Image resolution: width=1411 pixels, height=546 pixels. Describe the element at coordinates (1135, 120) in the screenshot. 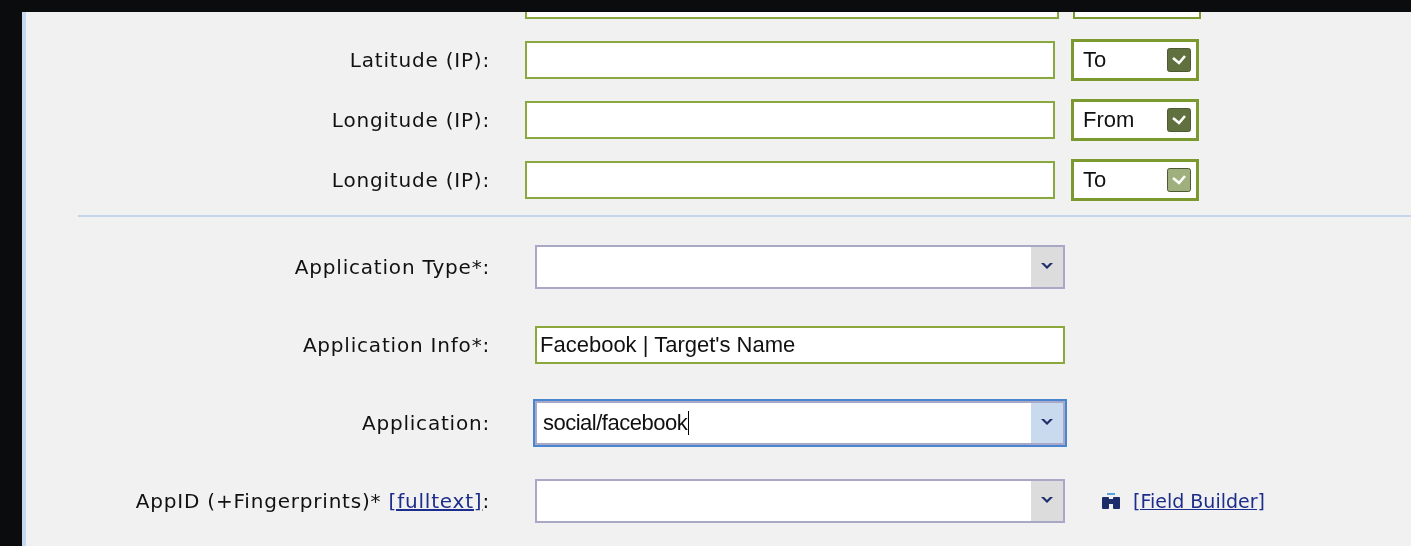

I see `range-select: From` at that location.